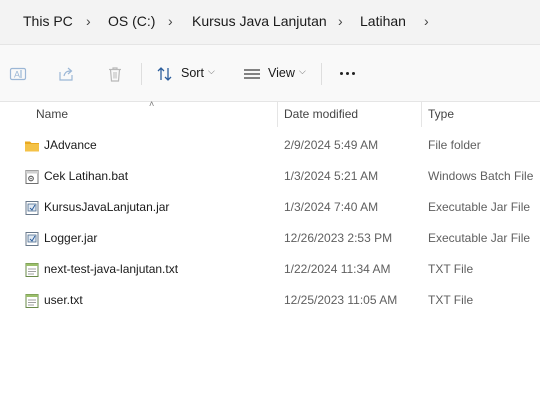  Describe the element at coordinates (331, 207) in the screenshot. I see `file-date-modified: 1/3/2024 7:40 AM` at that location.